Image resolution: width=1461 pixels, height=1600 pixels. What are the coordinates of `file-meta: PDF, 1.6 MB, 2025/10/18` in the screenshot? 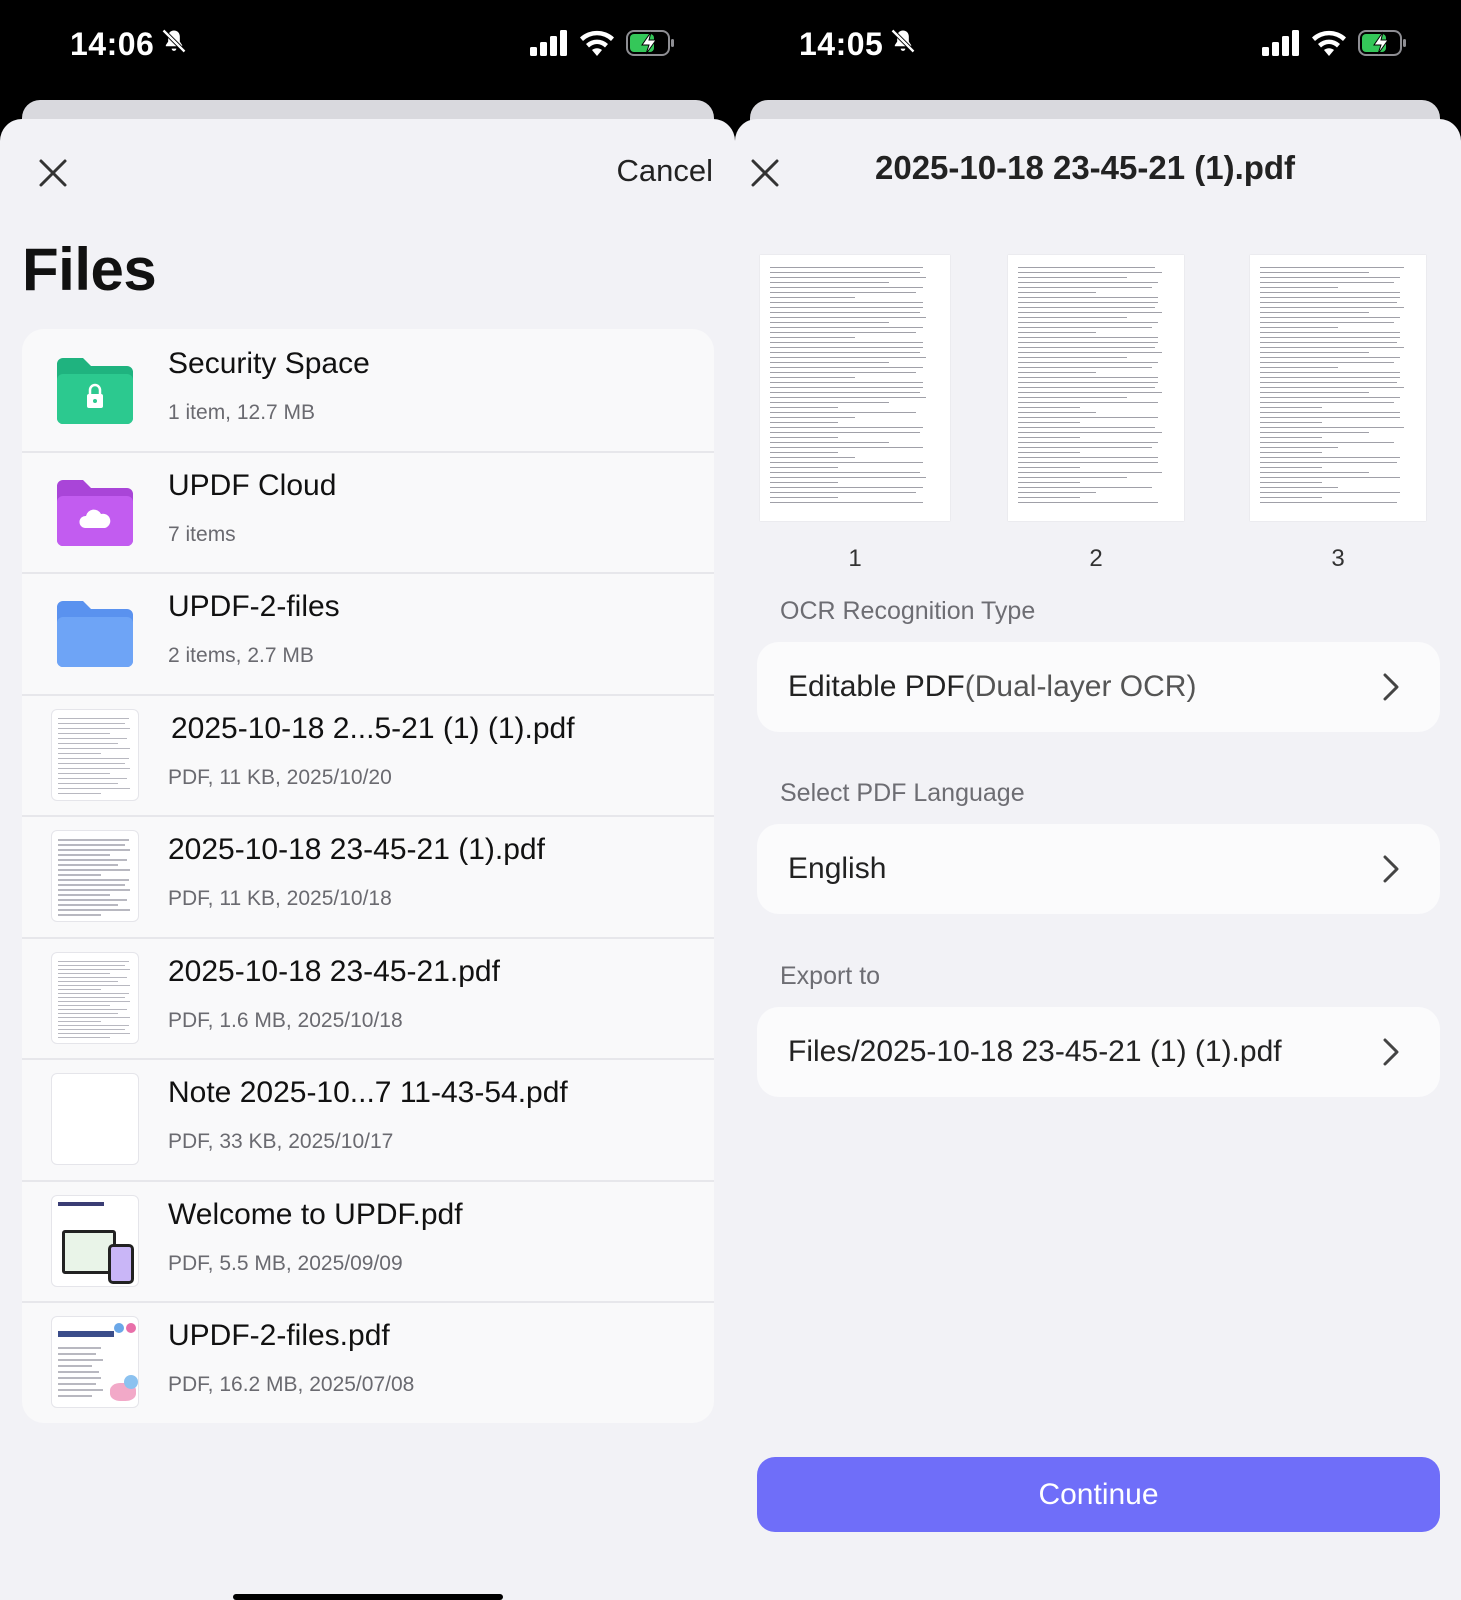 It's located at (285, 1020).